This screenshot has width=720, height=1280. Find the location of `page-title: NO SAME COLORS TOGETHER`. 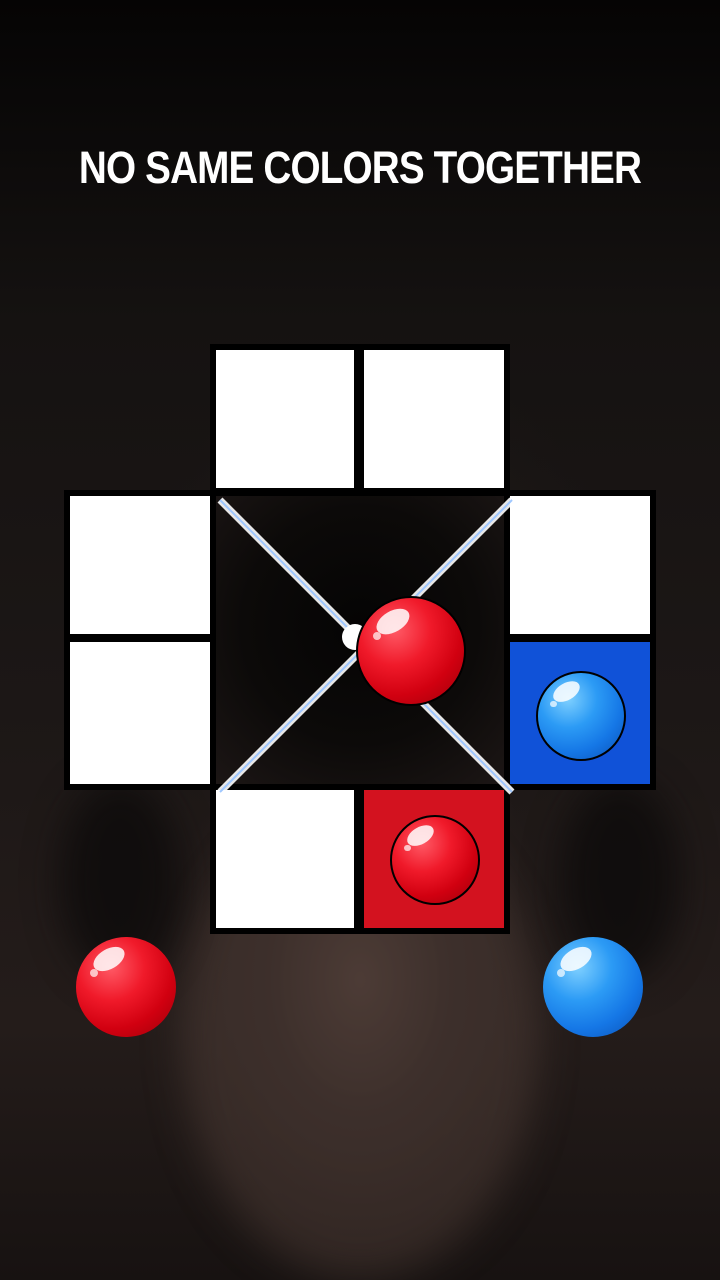

page-title: NO SAME COLORS TOGETHER is located at coordinates (360, 167).